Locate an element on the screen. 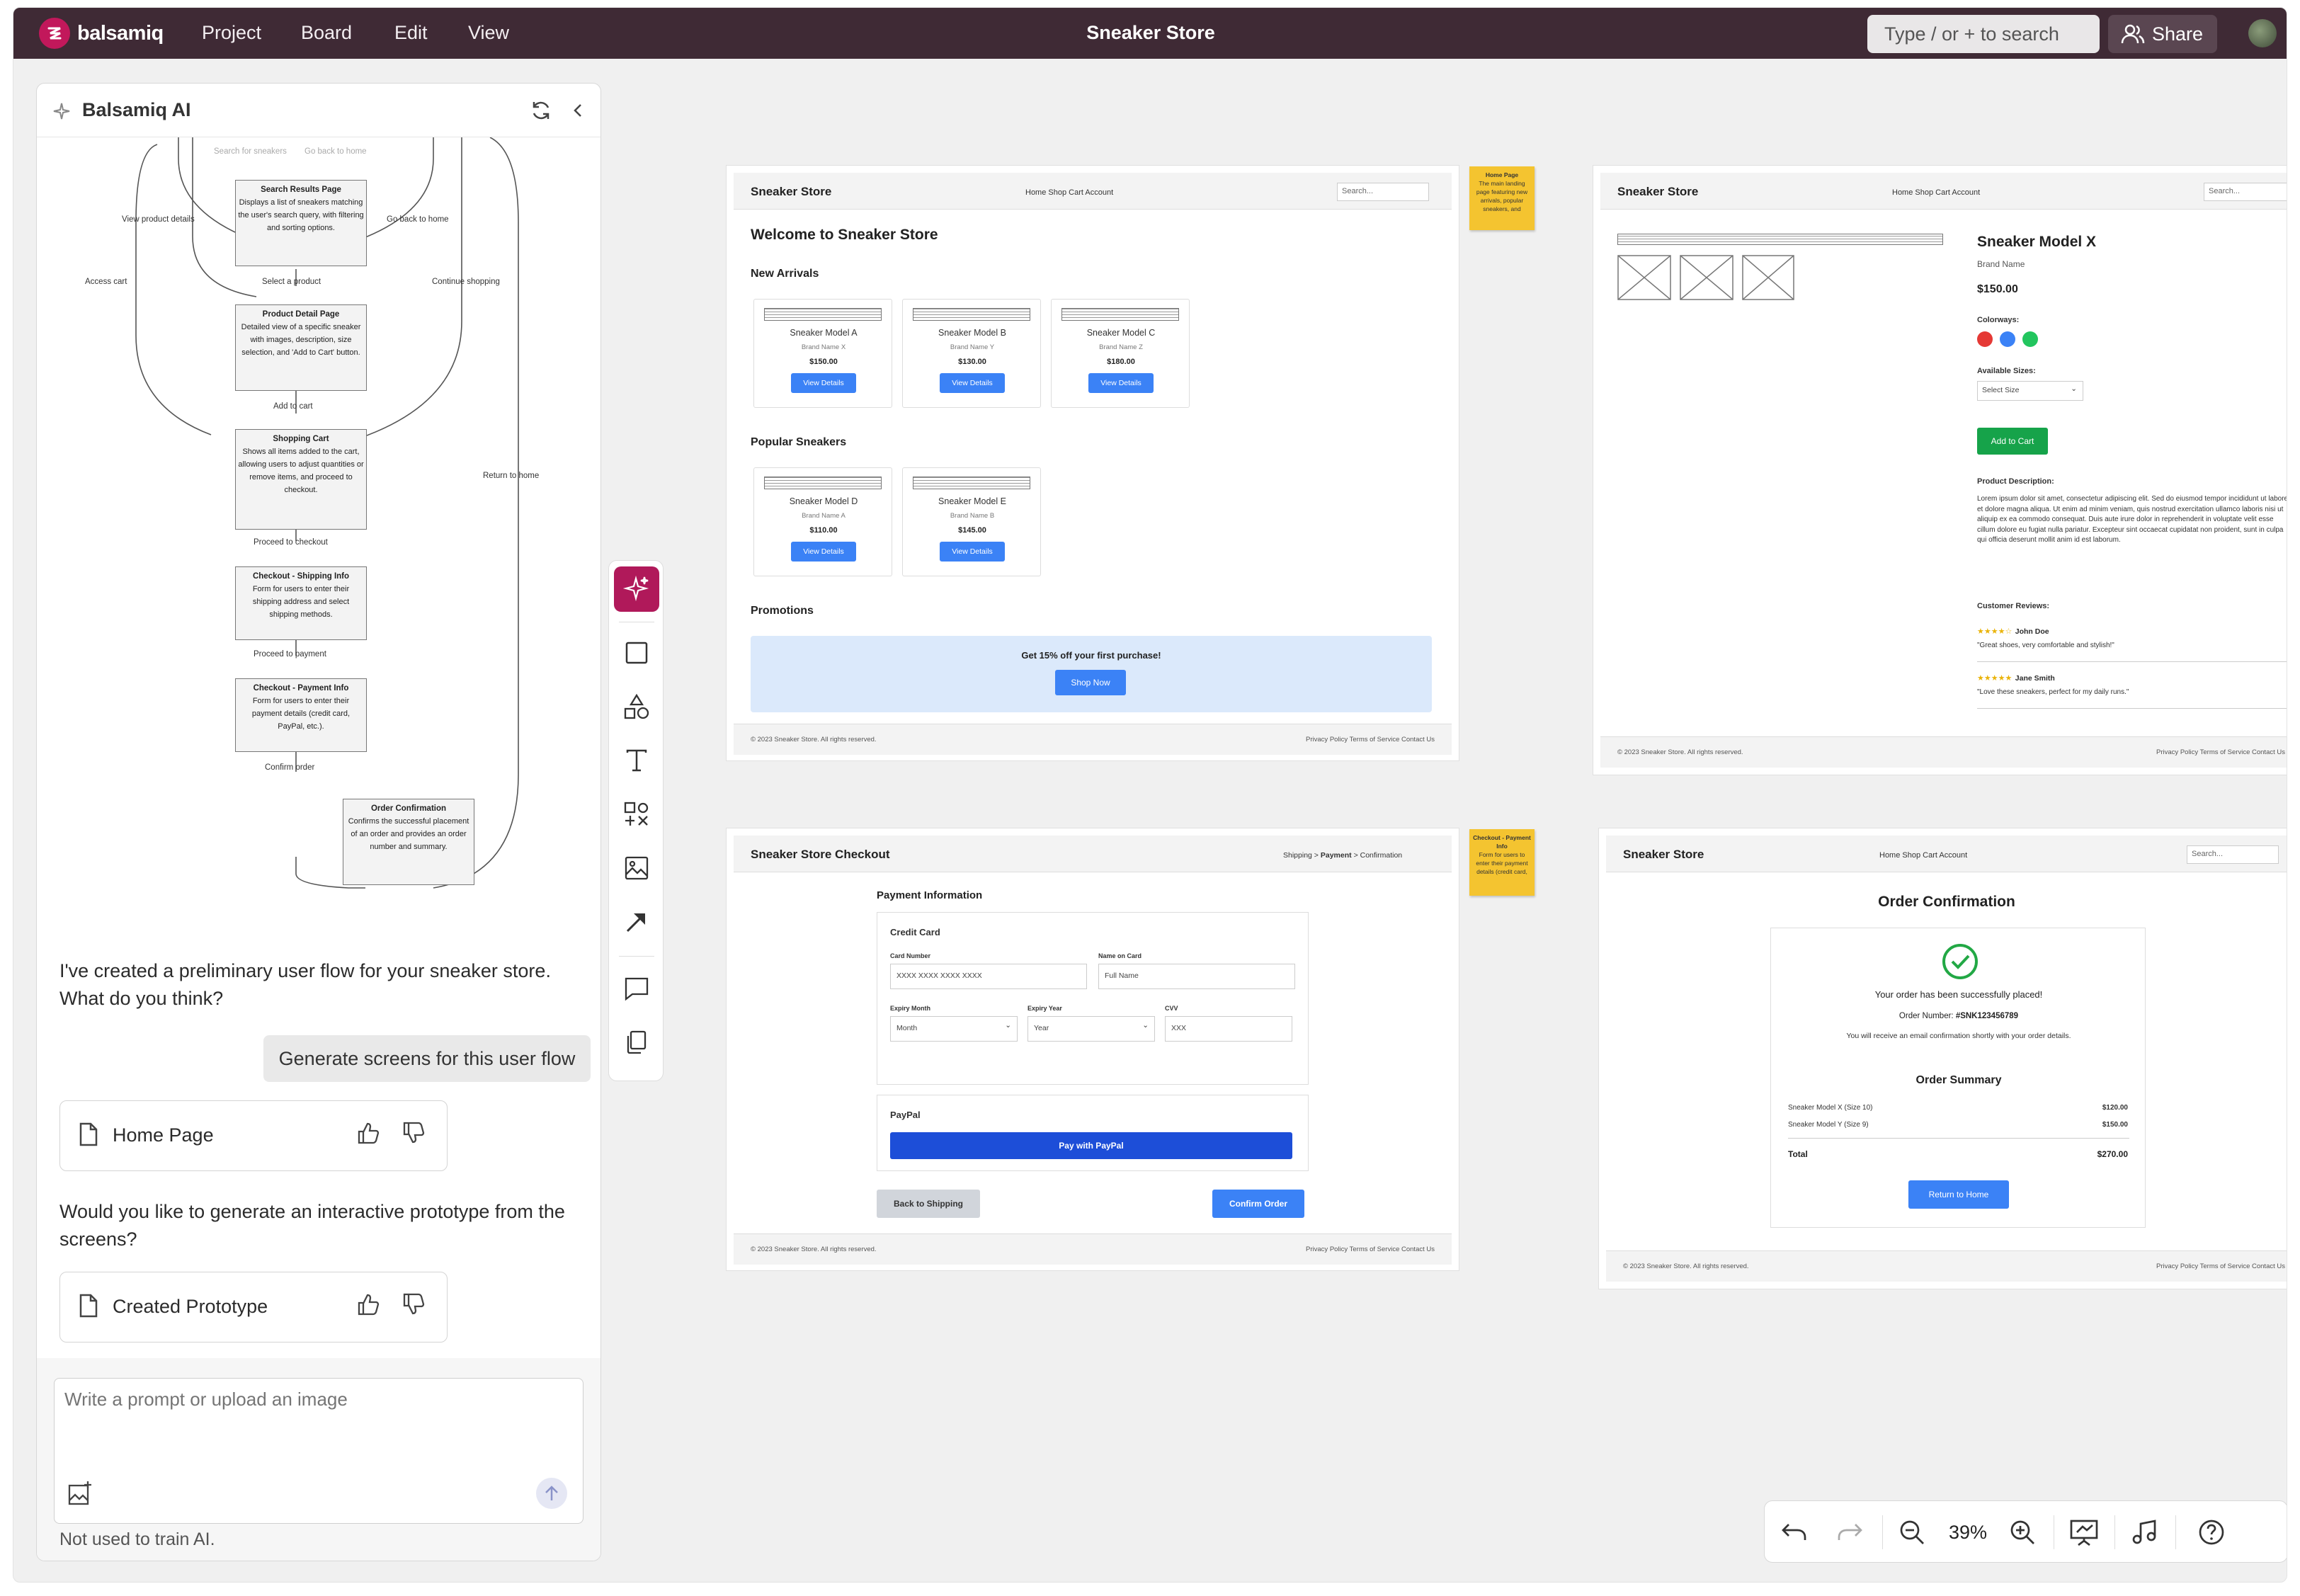 Image resolution: width=2300 pixels, height=1596 pixels. flow-label: Proceed to checkout is located at coordinates (291, 542).